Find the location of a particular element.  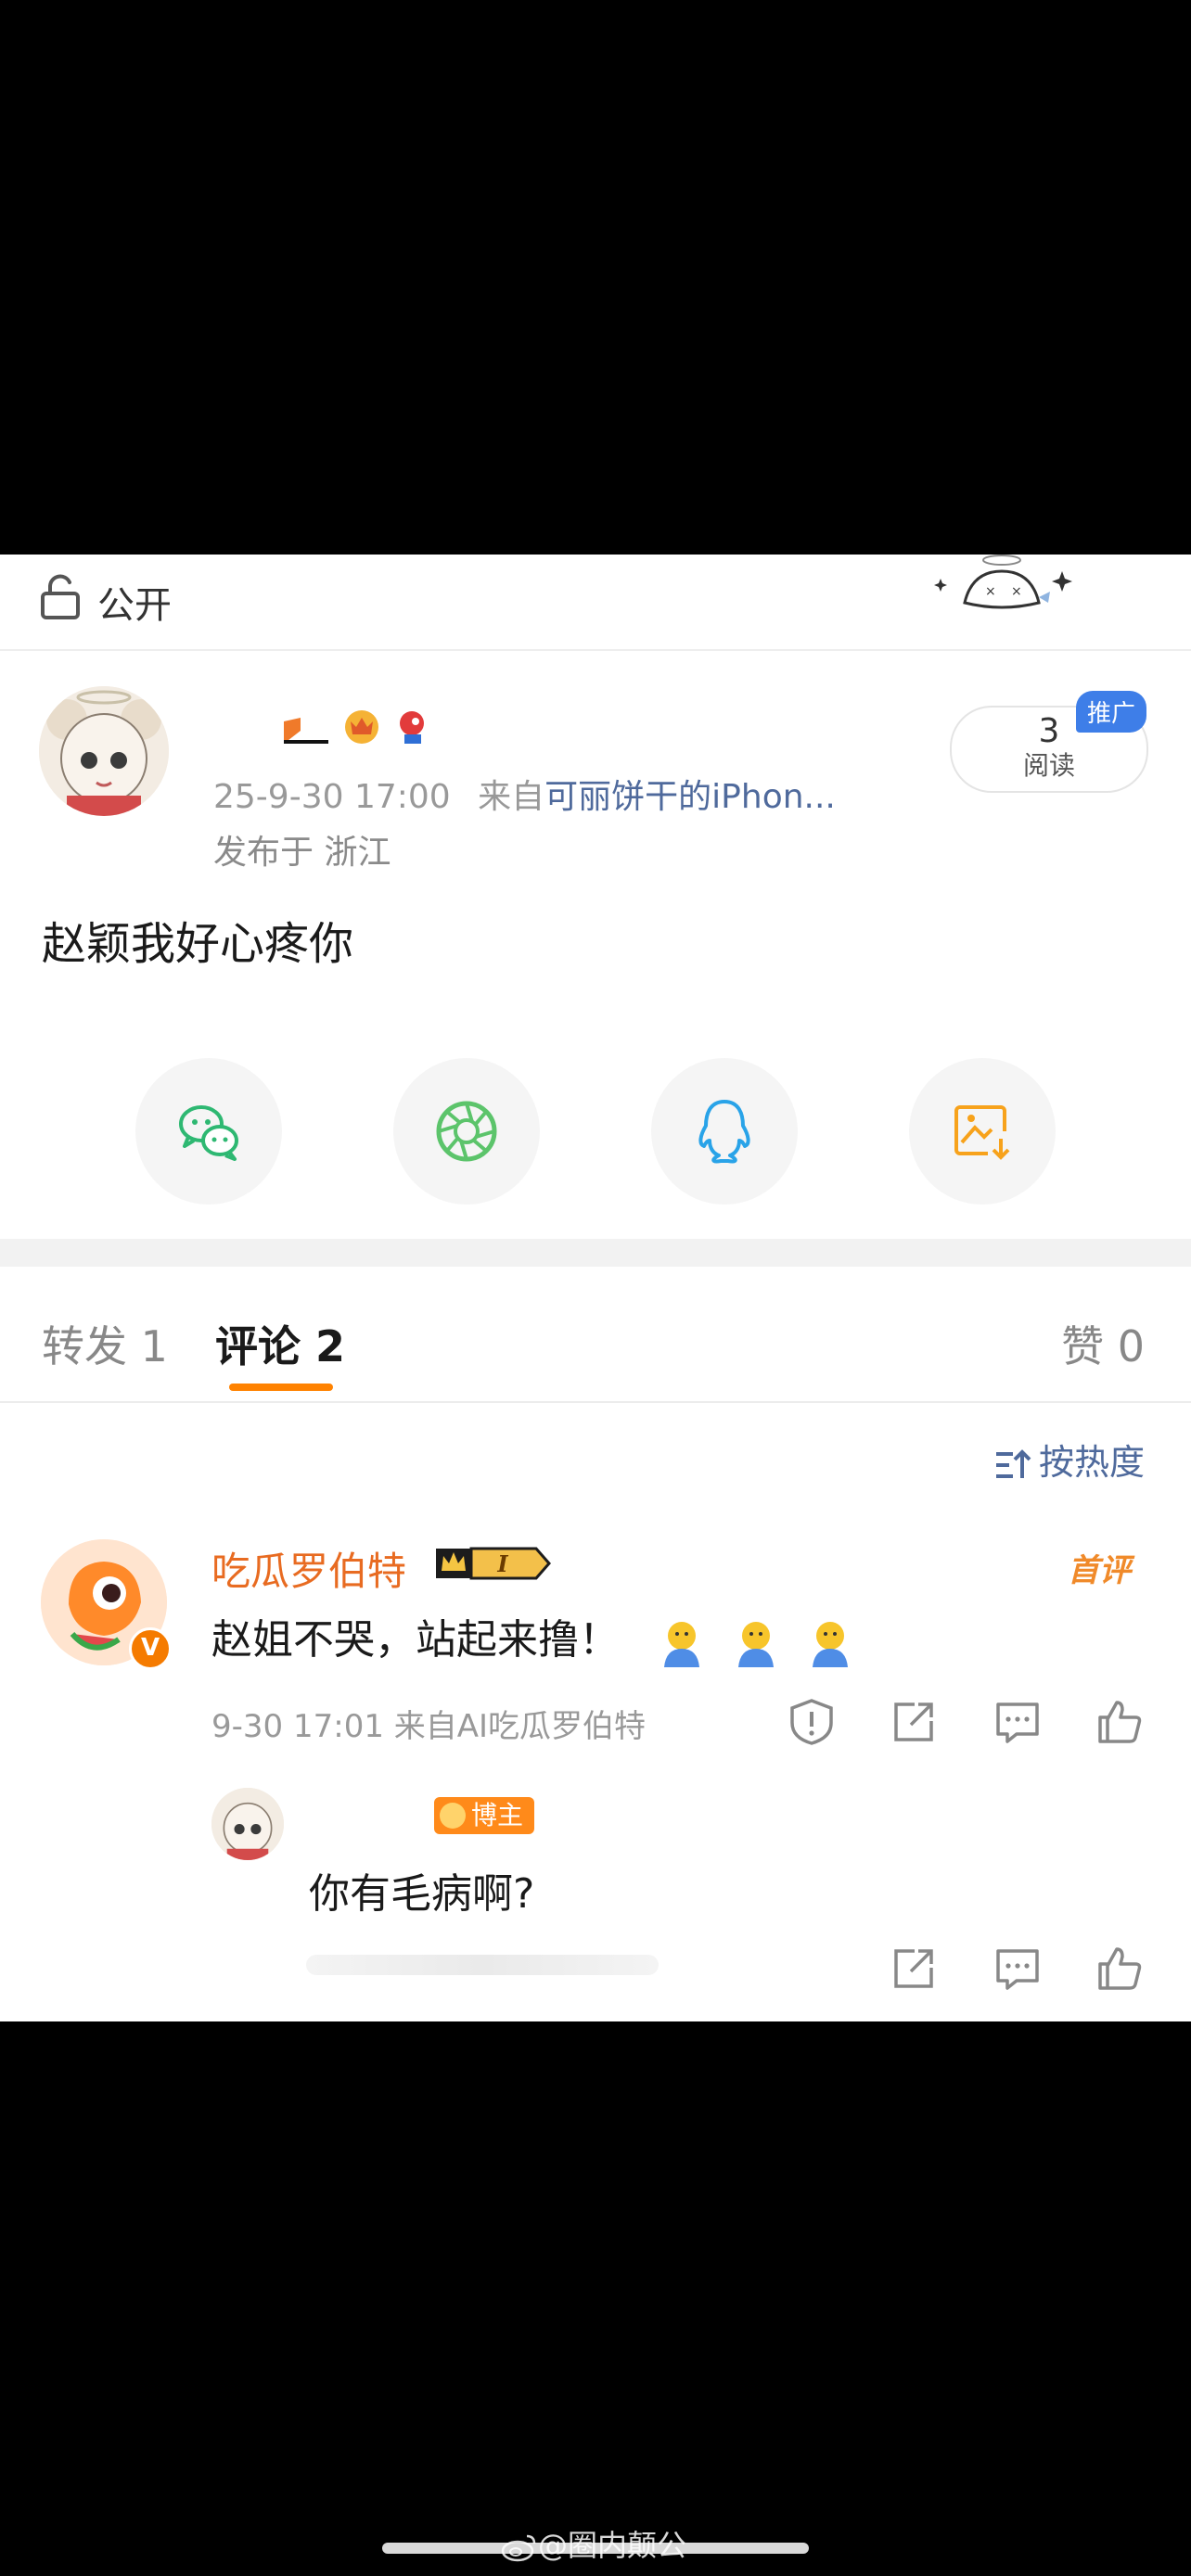

reply-to-reply-button is located at coordinates (1018, 1969).